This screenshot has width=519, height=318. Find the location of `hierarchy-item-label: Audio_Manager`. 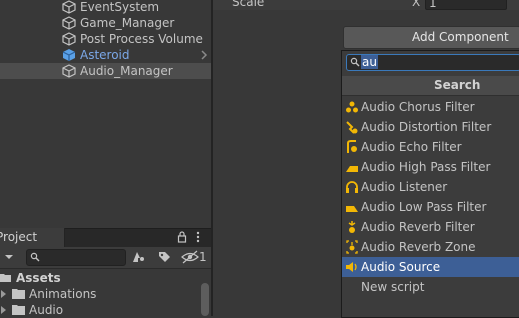

hierarchy-item-label: Audio_Manager is located at coordinates (126, 71).